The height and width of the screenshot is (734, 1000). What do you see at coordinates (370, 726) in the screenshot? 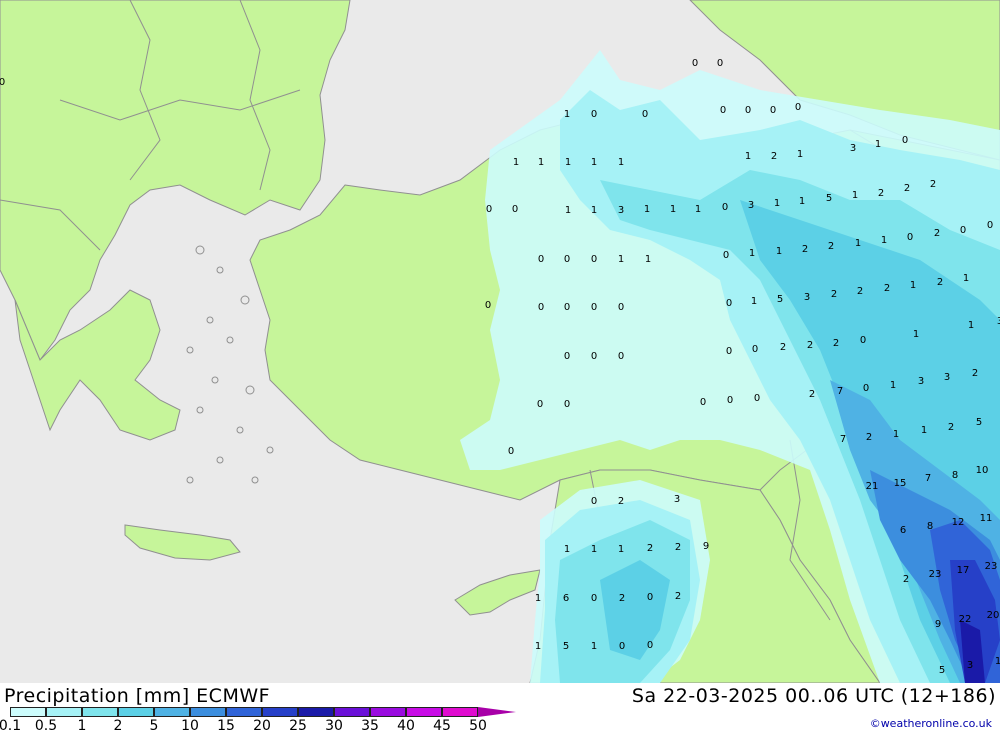
I see `legend-label: 35` at bounding box center [370, 726].